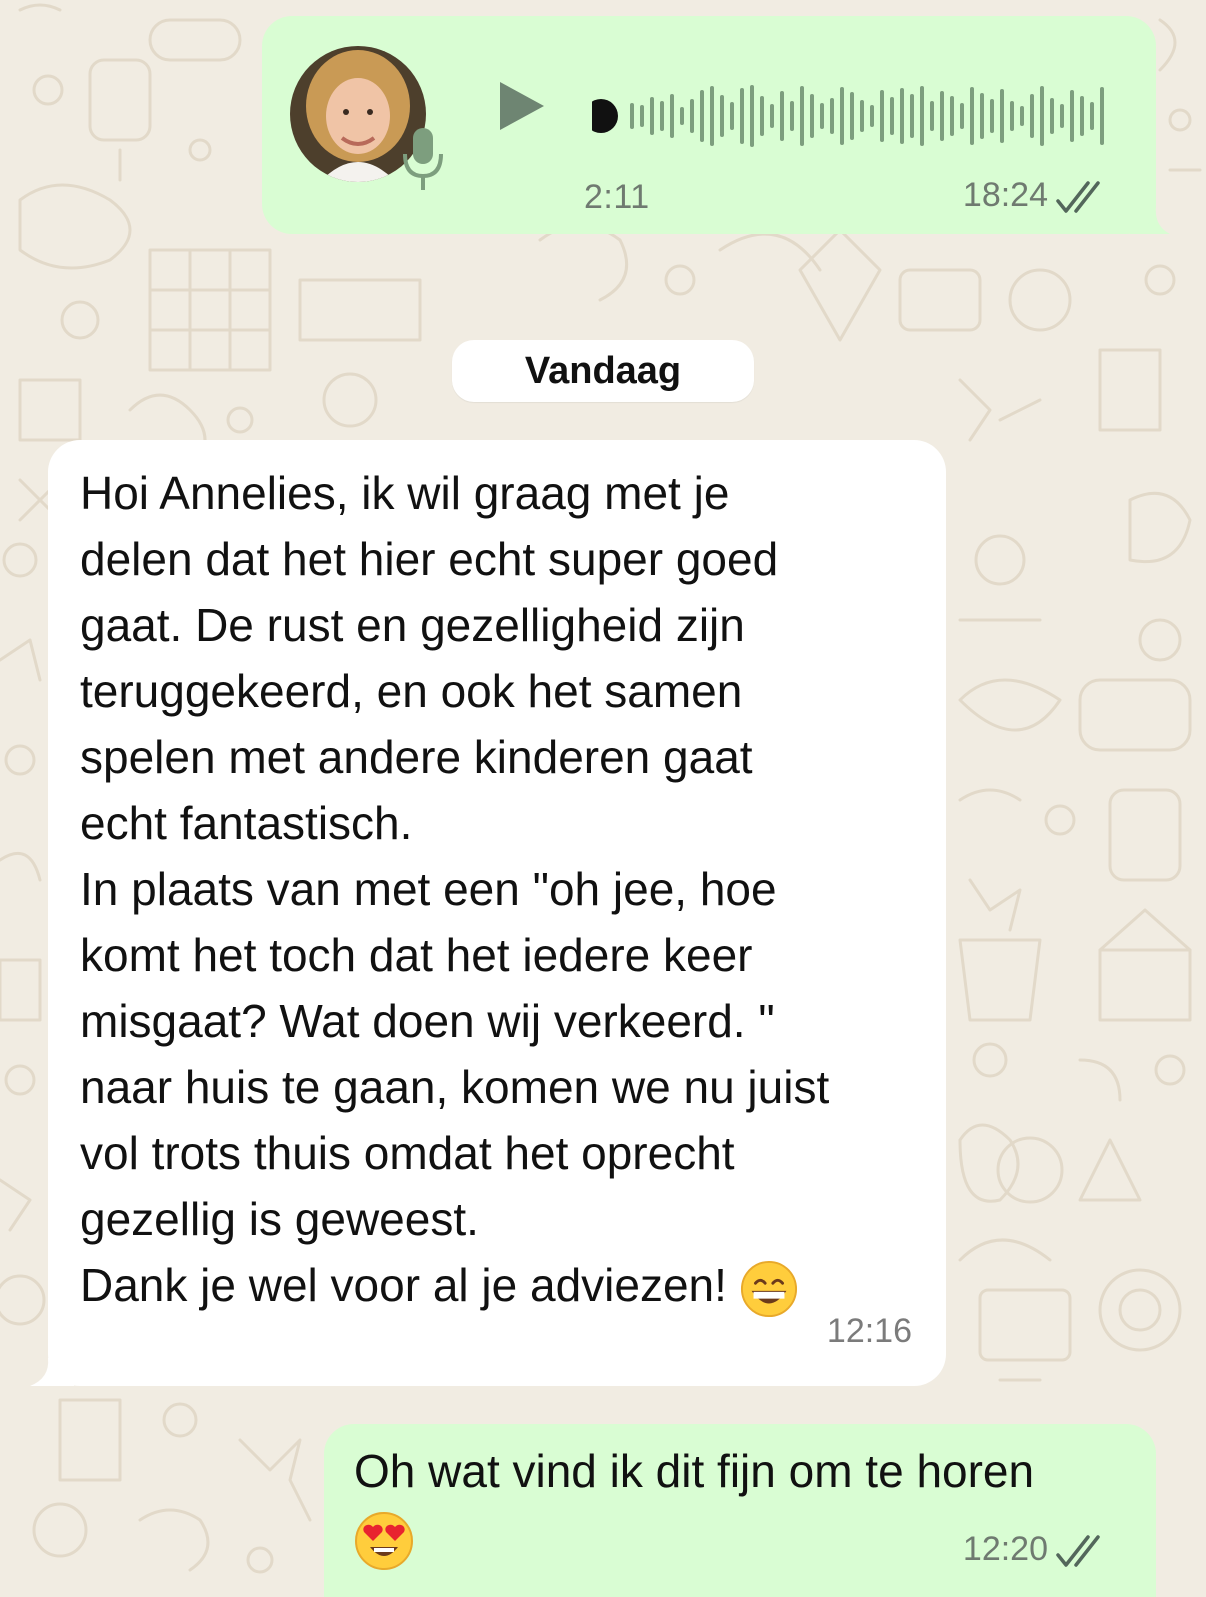 This screenshot has height=1597, width=1206. Describe the element at coordinates (522, 106) in the screenshot. I see `play-icon` at that location.